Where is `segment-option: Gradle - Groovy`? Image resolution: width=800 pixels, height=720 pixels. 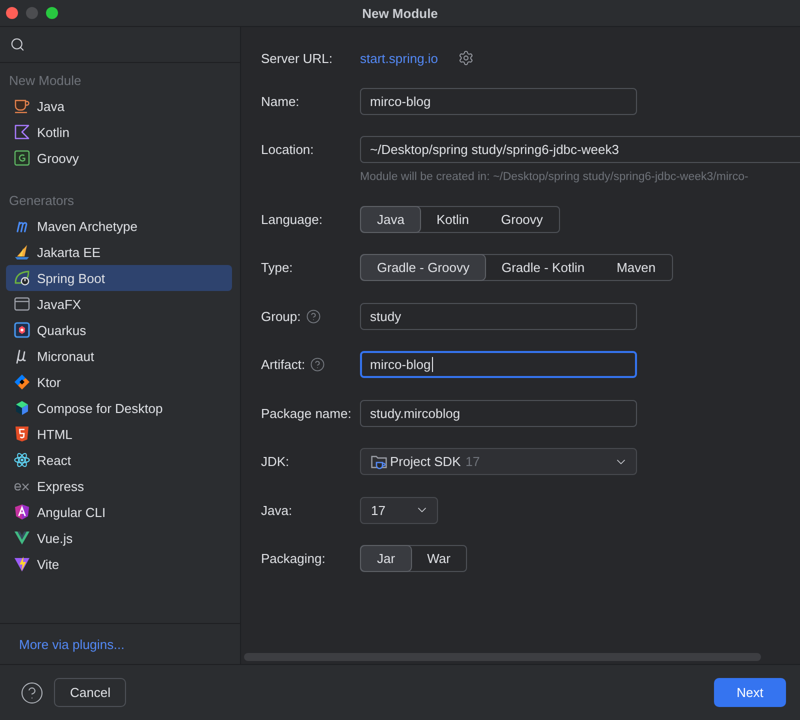 segment-option: Gradle - Groovy is located at coordinates (423, 267).